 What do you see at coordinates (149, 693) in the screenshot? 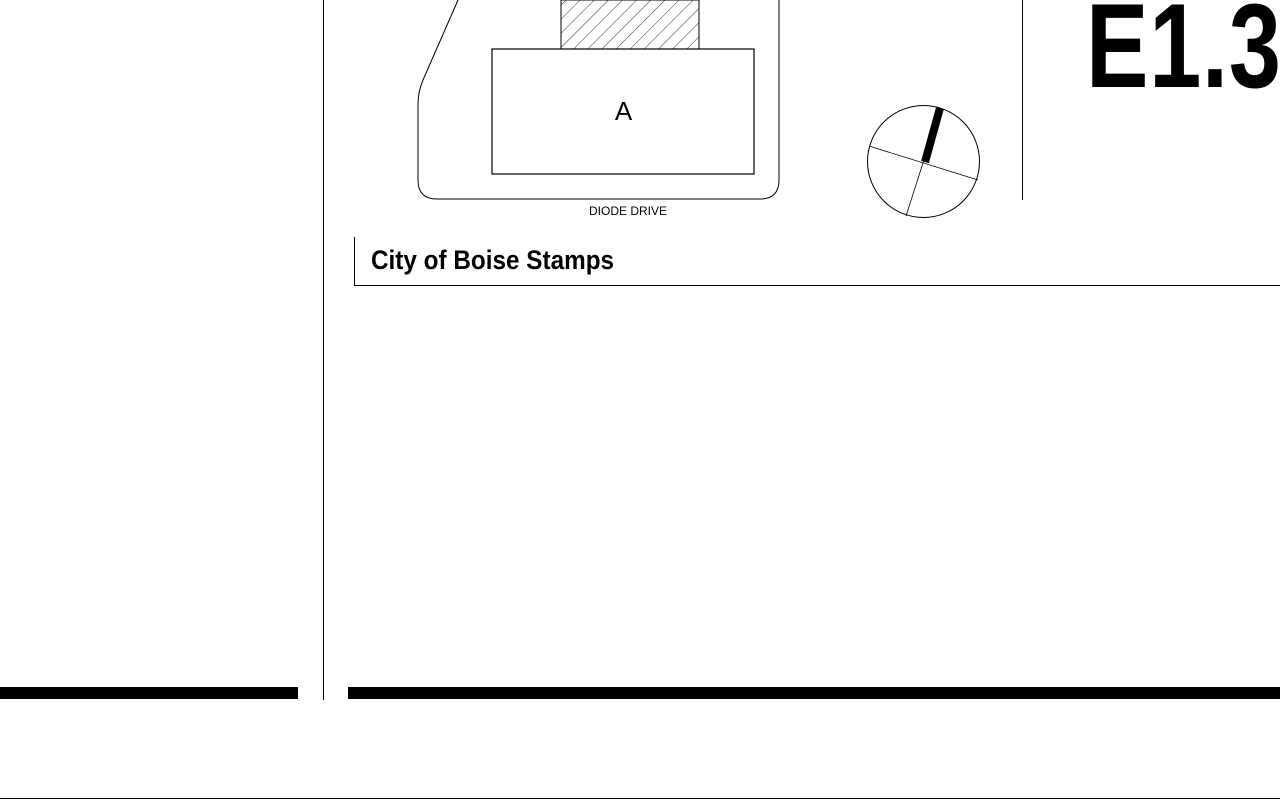
I see `border-bar-left` at bounding box center [149, 693].